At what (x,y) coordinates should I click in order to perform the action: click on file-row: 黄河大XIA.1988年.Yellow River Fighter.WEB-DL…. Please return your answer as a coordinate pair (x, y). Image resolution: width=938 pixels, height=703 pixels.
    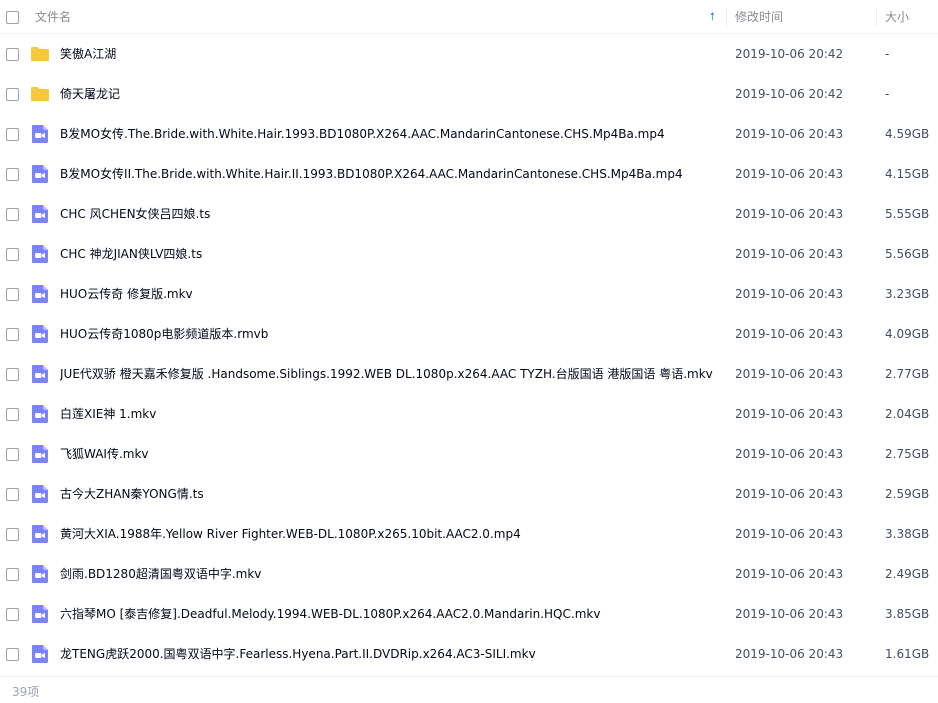
    Looking at the image, I should click on (469, 534).